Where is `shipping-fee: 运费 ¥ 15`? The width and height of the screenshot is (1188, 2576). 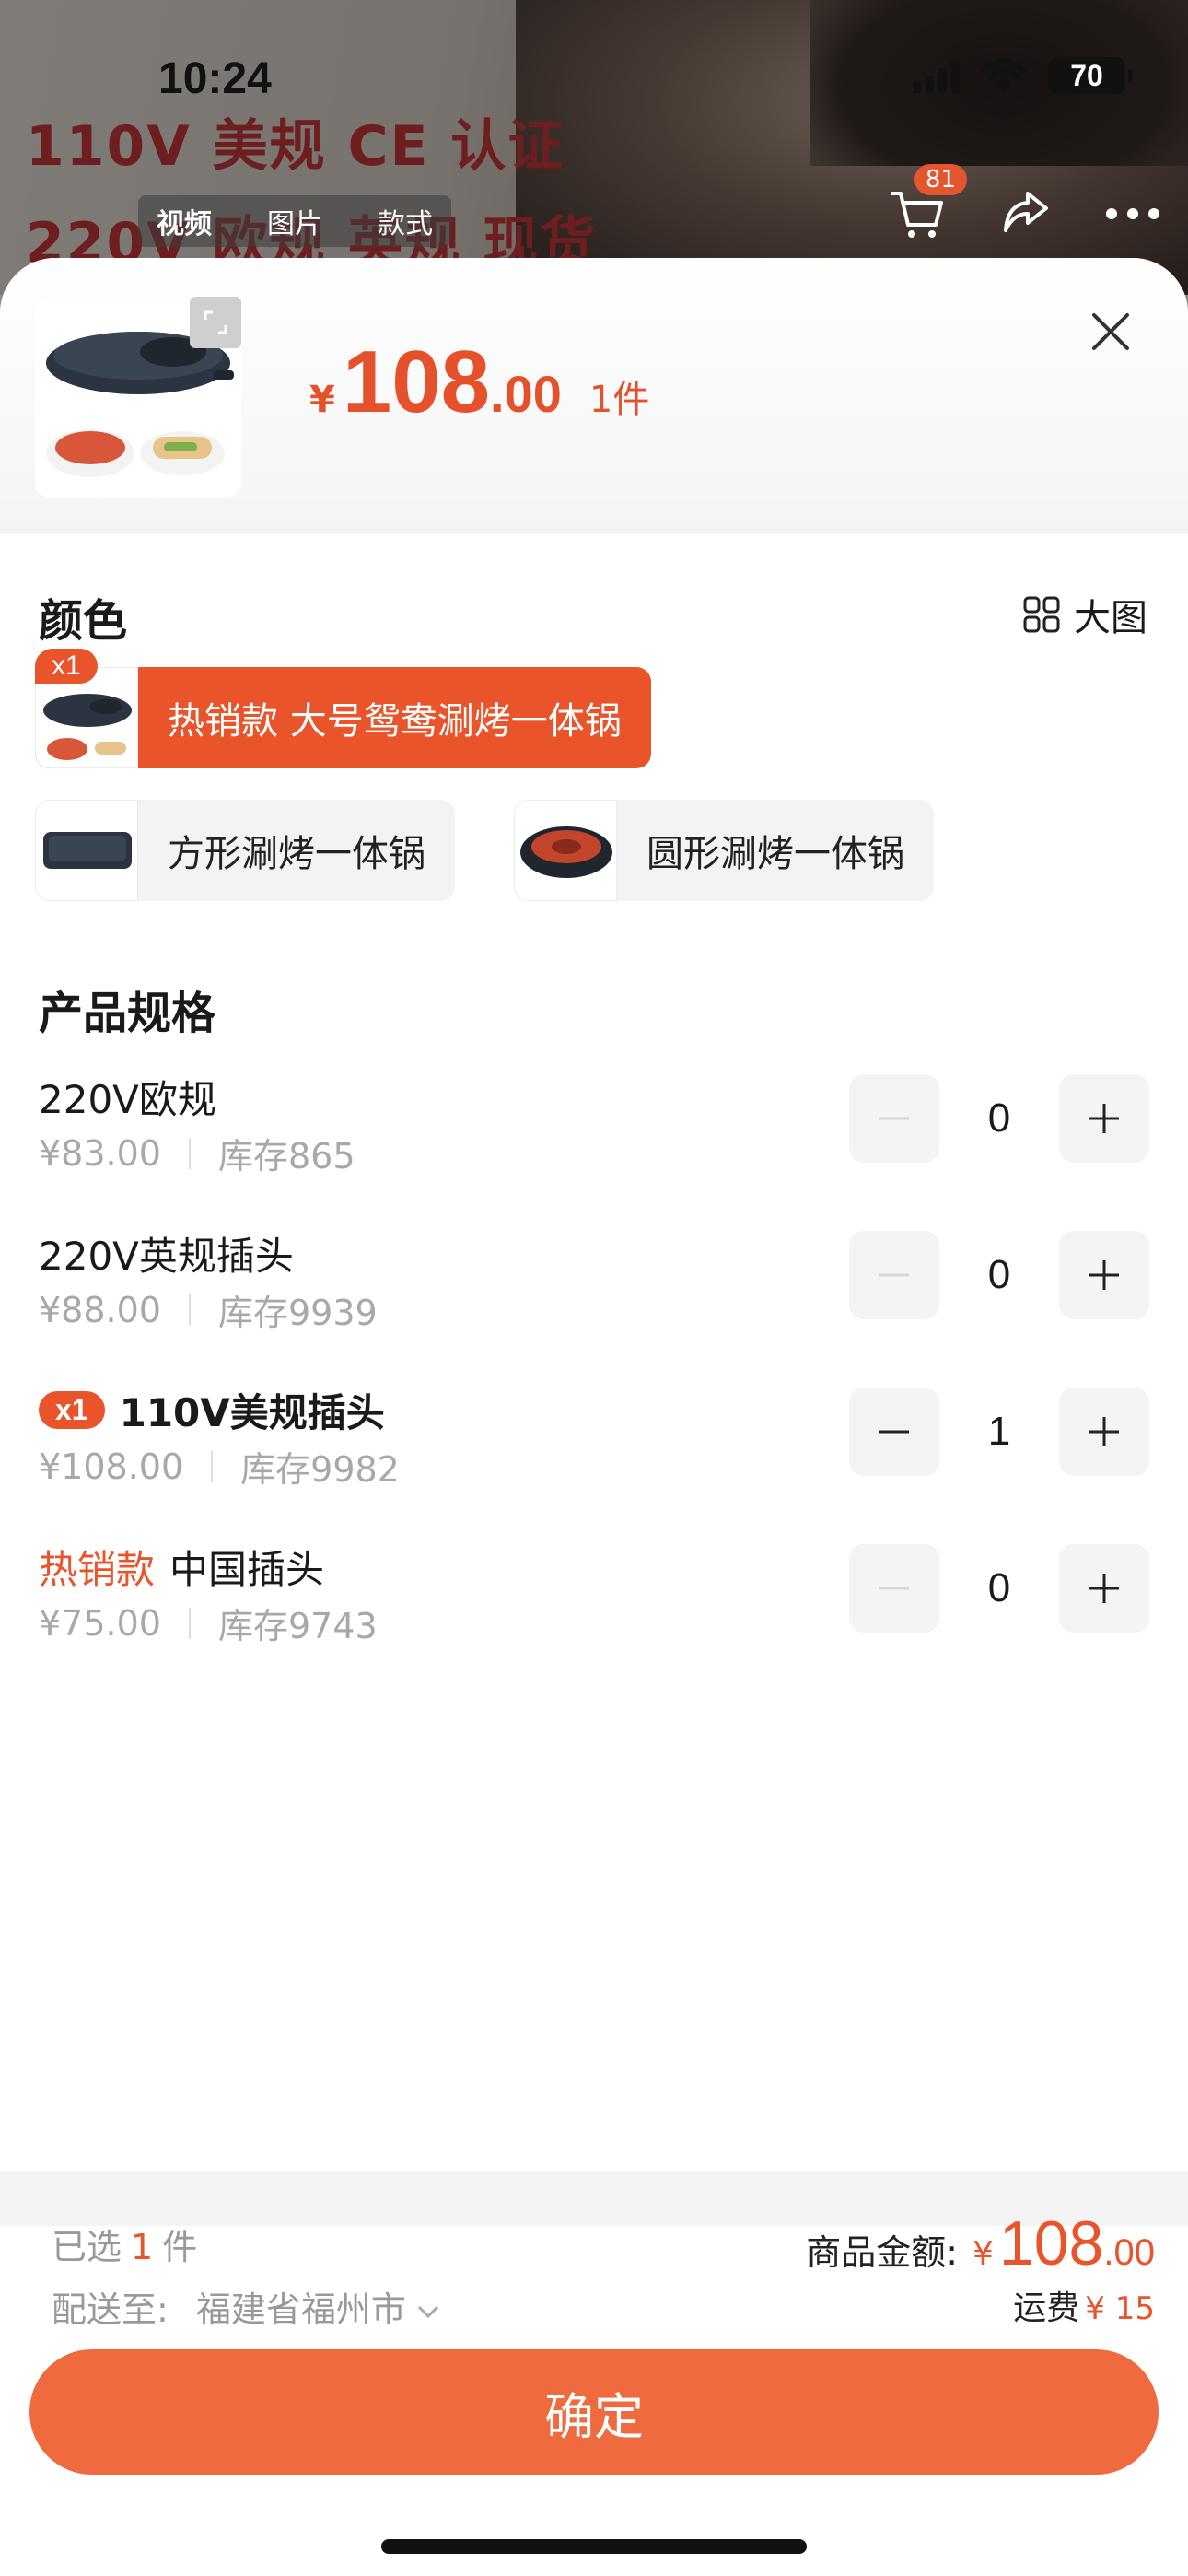
shipping-fee: 运费 ¥ 15 is located at coordinates (1084, 2305).